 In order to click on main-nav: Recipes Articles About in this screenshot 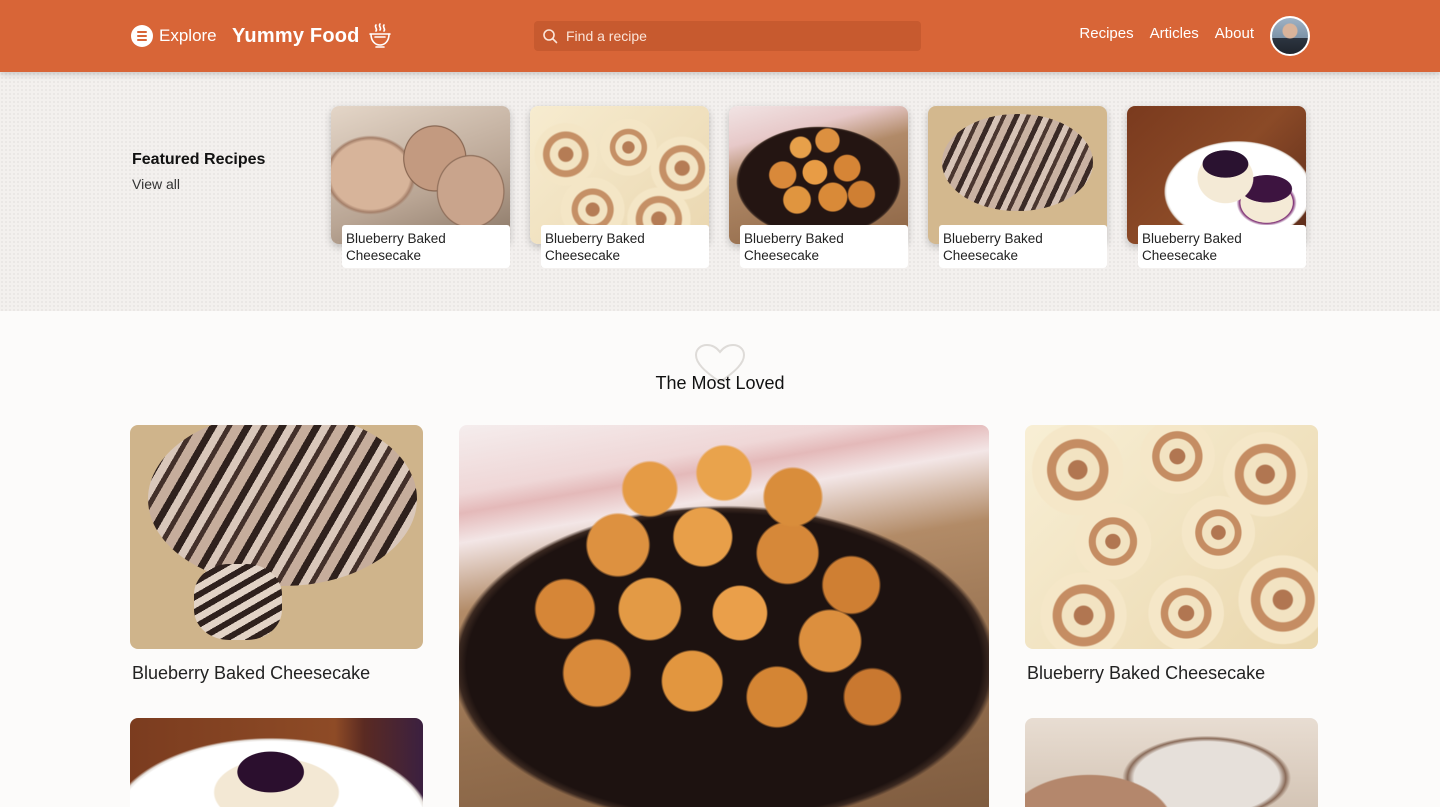, I will do `click(1166, 33)`.